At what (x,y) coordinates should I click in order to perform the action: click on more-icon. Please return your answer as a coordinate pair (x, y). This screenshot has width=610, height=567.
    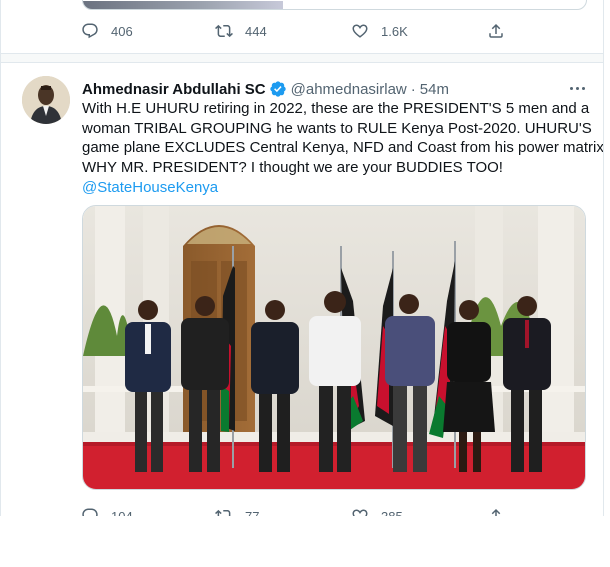
    Looking at the image, I should click on (571, 88).